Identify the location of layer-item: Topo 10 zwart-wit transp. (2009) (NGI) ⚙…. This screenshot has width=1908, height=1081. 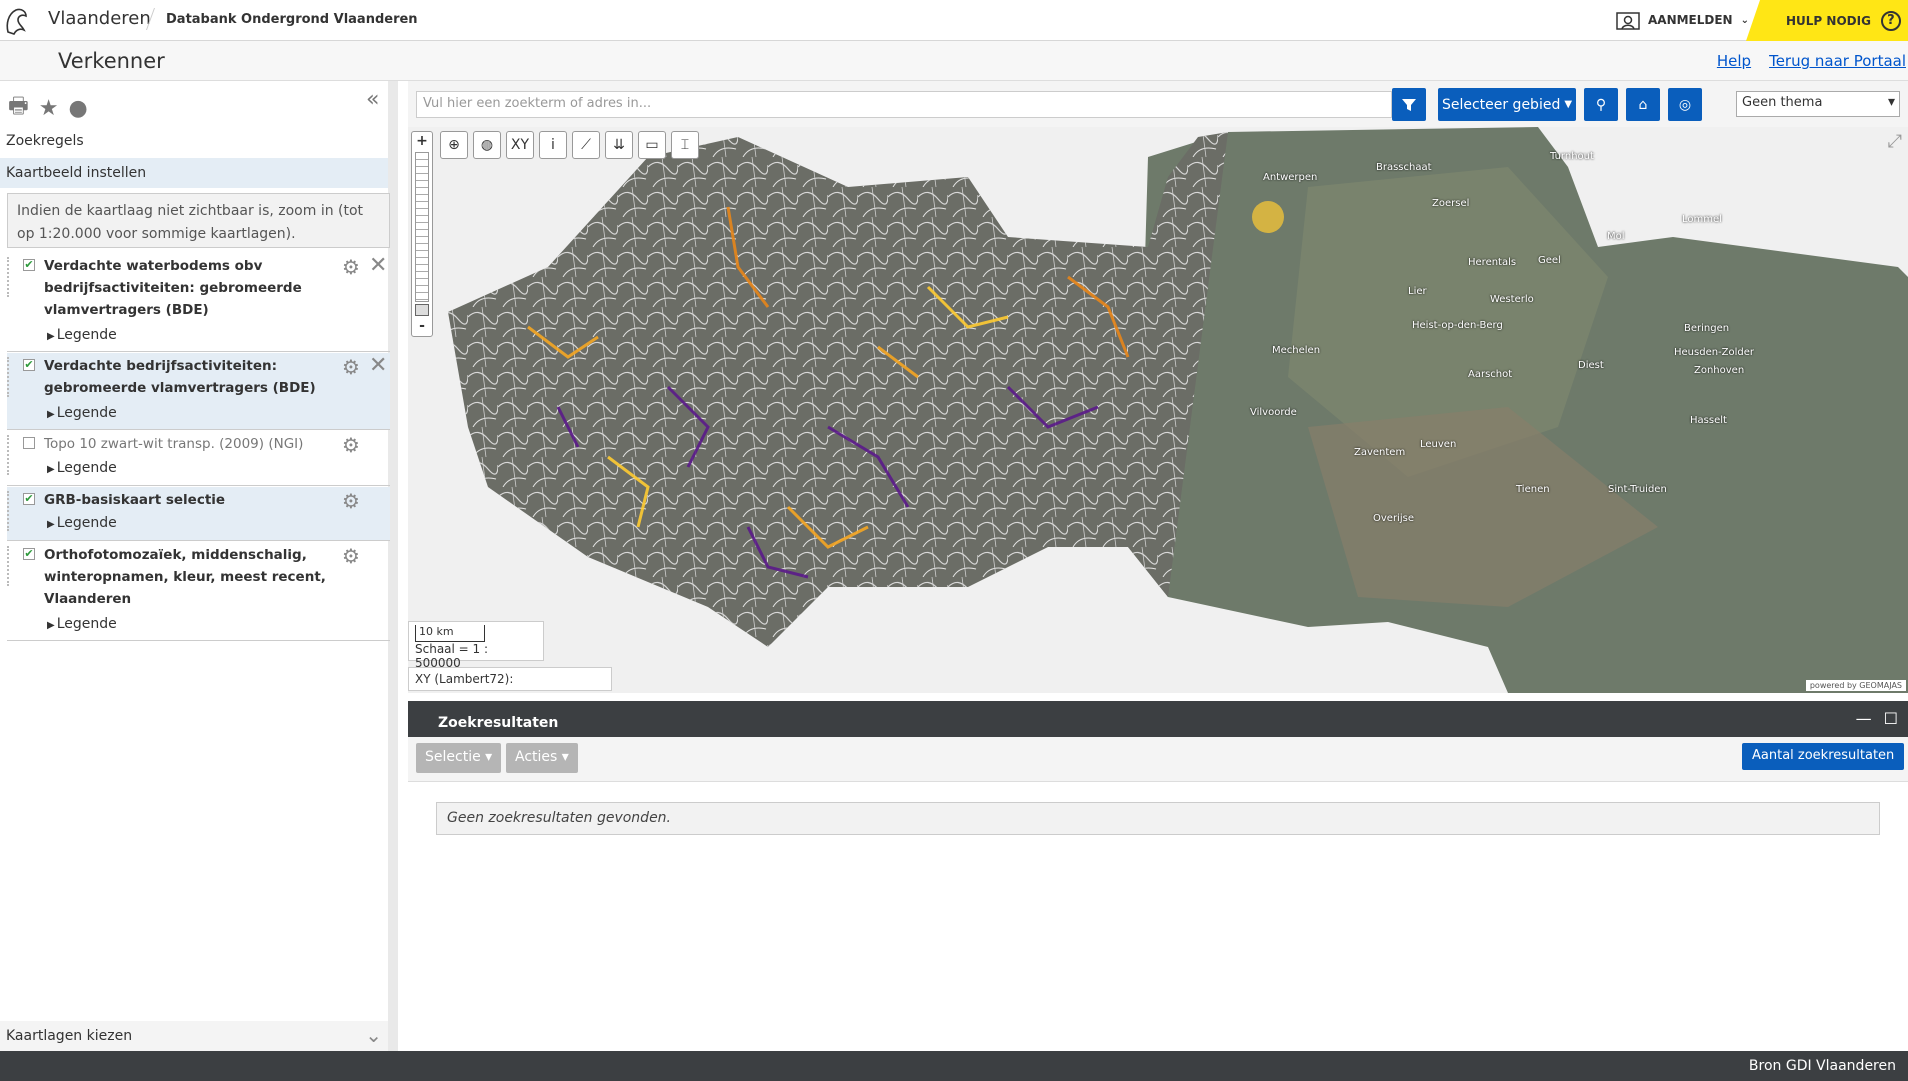
(198, 458).